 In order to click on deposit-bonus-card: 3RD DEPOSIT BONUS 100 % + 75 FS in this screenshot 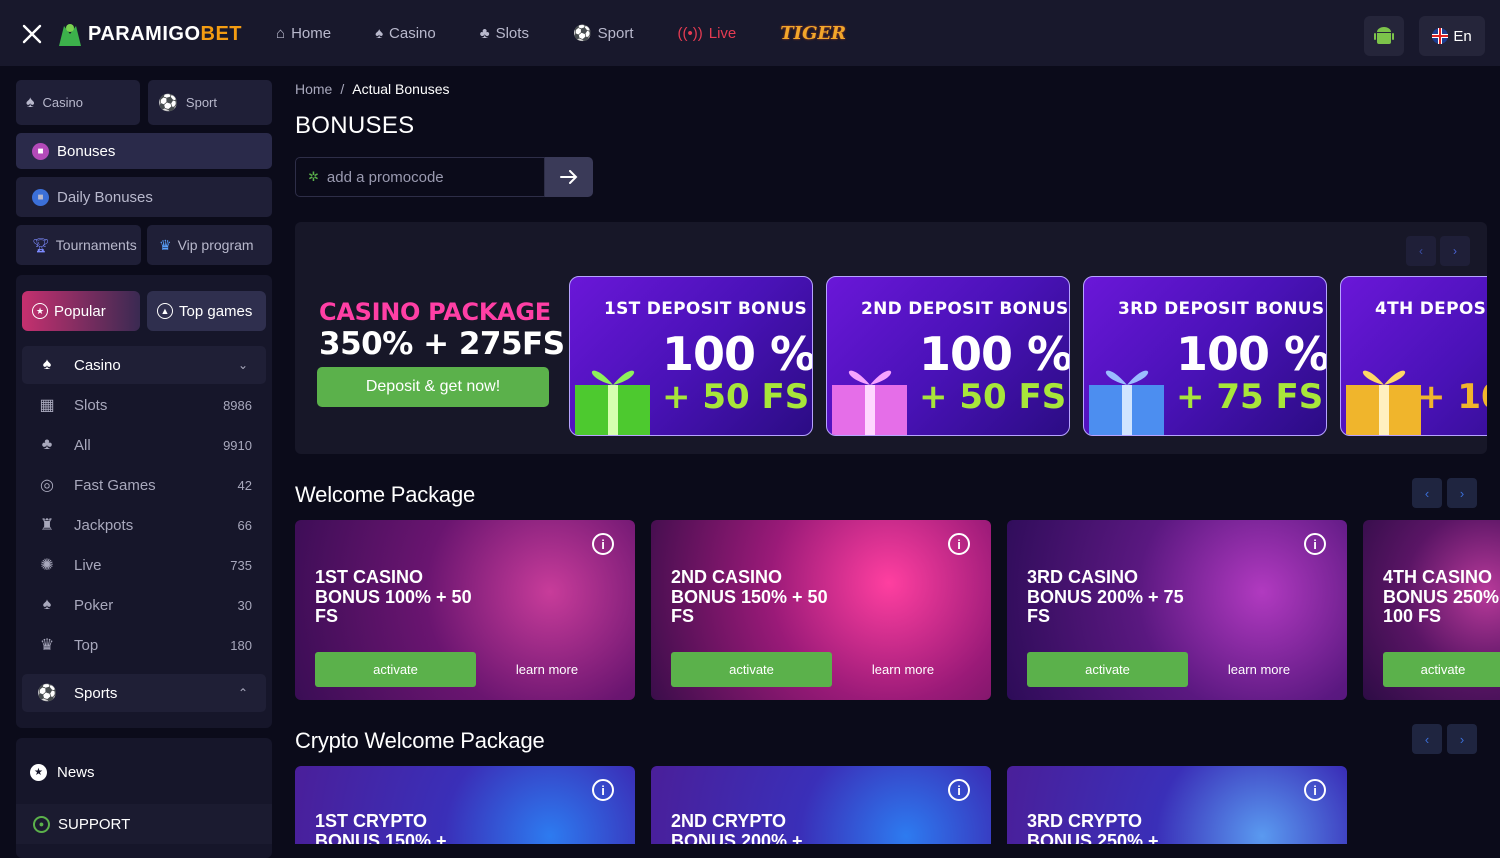, I will do `click(1205, 356)`.